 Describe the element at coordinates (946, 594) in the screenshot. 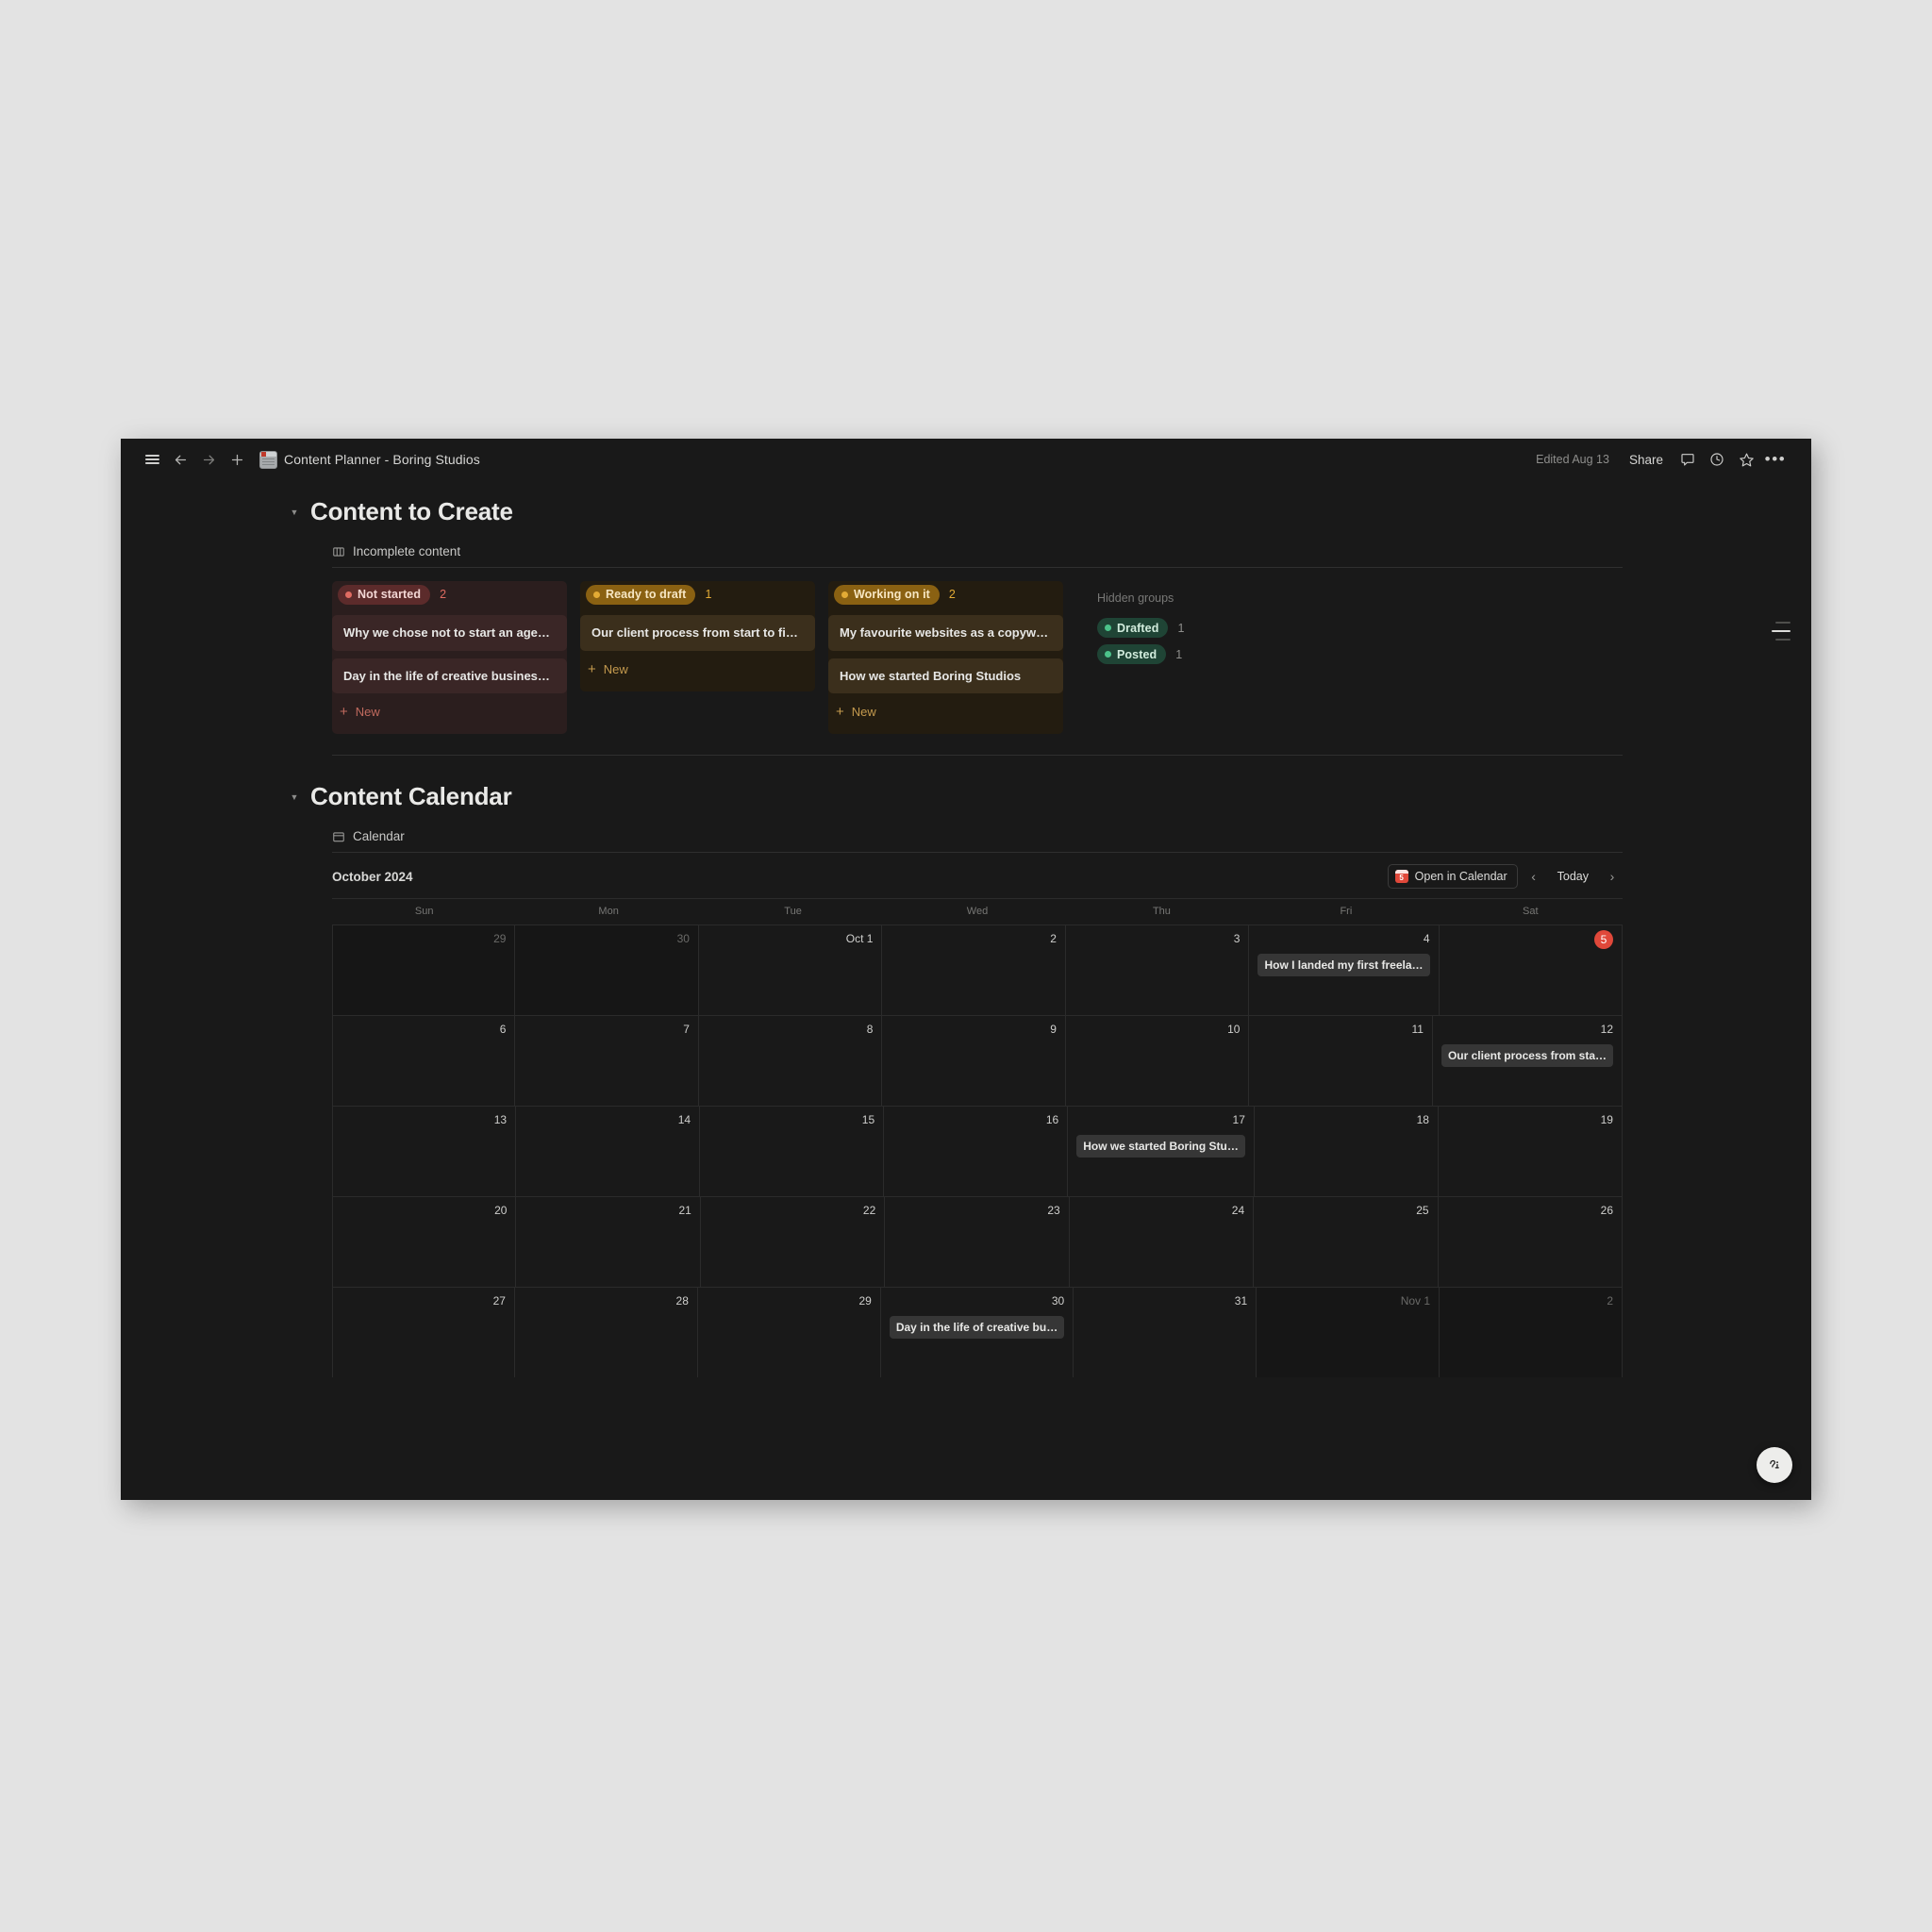

I see `kanban-column-header: Working on it 2` at that location.